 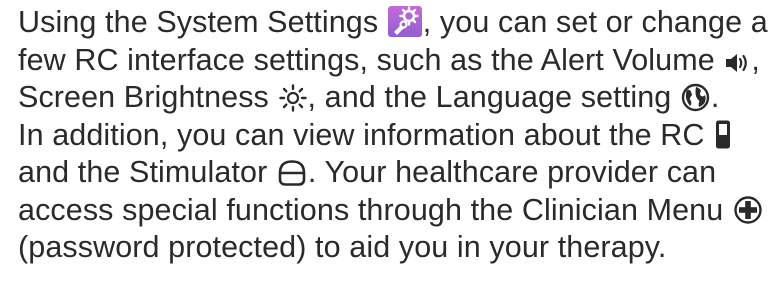 I want to click on text-and-the-stimulator: and the Stimulator, so click(x=143, y=172).